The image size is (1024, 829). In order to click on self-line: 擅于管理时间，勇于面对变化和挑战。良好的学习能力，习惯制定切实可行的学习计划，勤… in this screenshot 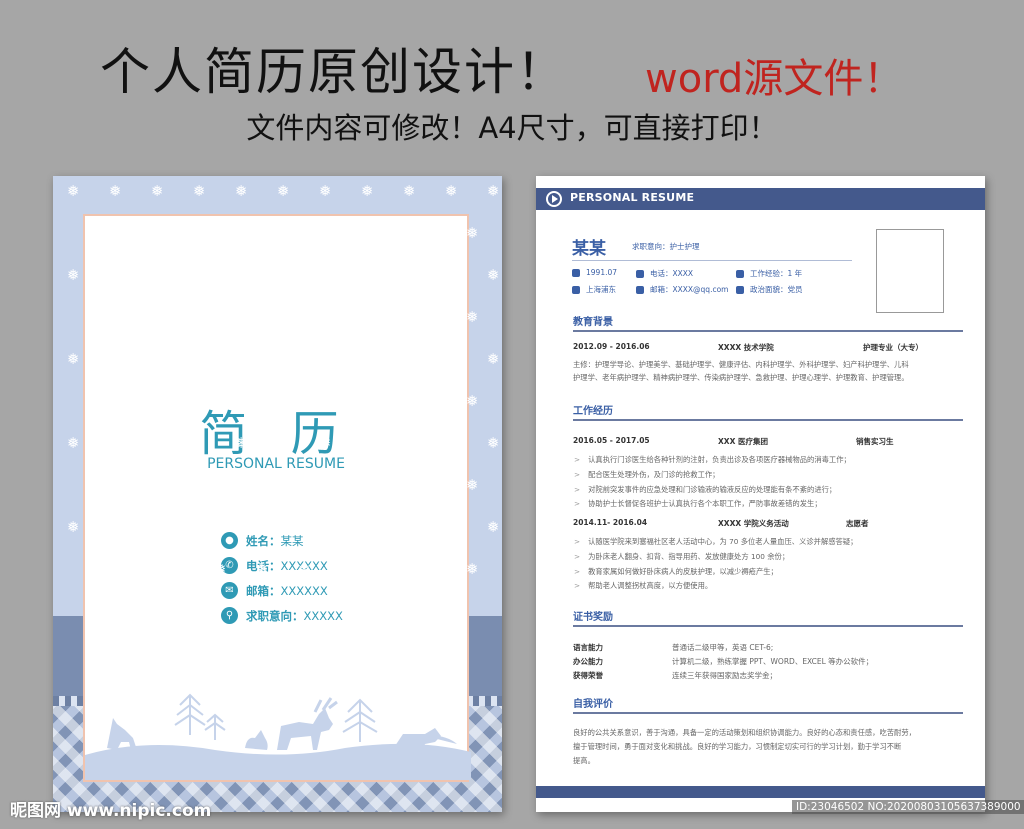, I will do `click(737, 746)`.